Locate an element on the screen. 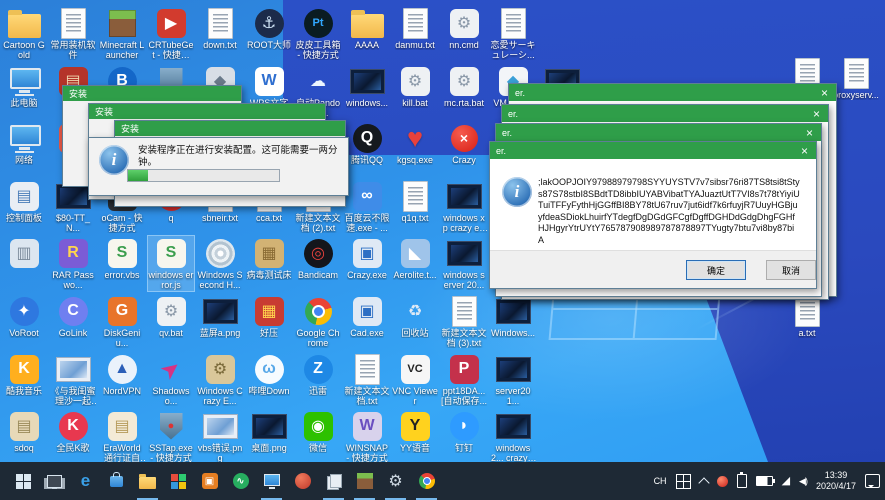 This screenshot has height=500, width=885. desktop-icon: ▦ 好压 is located at coordinates (269, 316).